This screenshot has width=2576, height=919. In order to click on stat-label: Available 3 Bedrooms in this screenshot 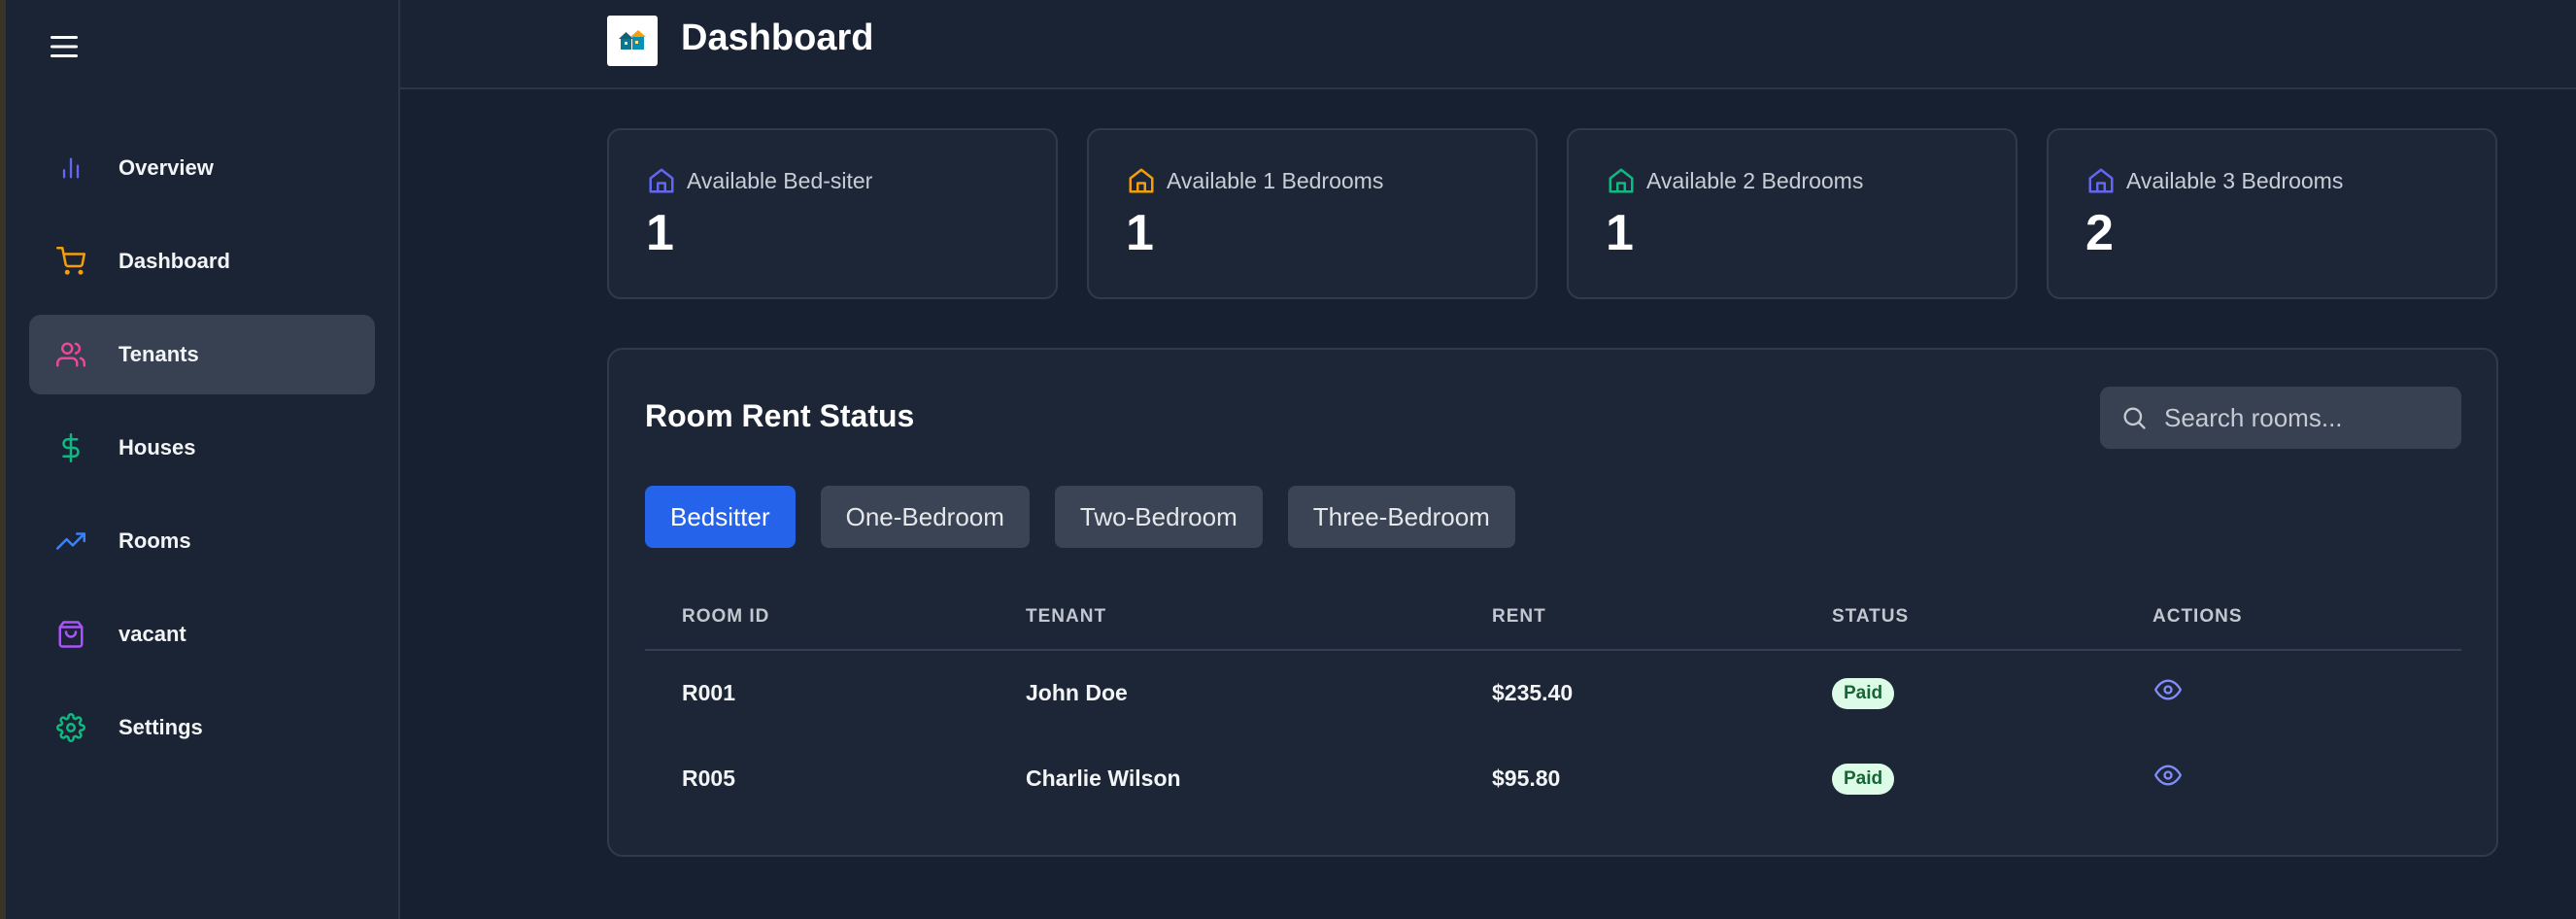, I will do `click(2235, 180)`.